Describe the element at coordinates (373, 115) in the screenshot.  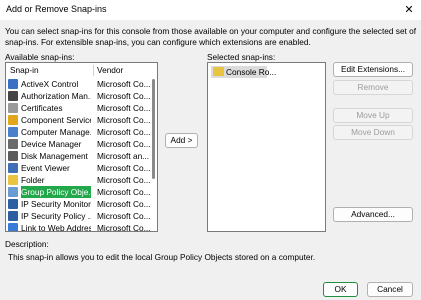
I see `move-up-button: Move Up` at that location.